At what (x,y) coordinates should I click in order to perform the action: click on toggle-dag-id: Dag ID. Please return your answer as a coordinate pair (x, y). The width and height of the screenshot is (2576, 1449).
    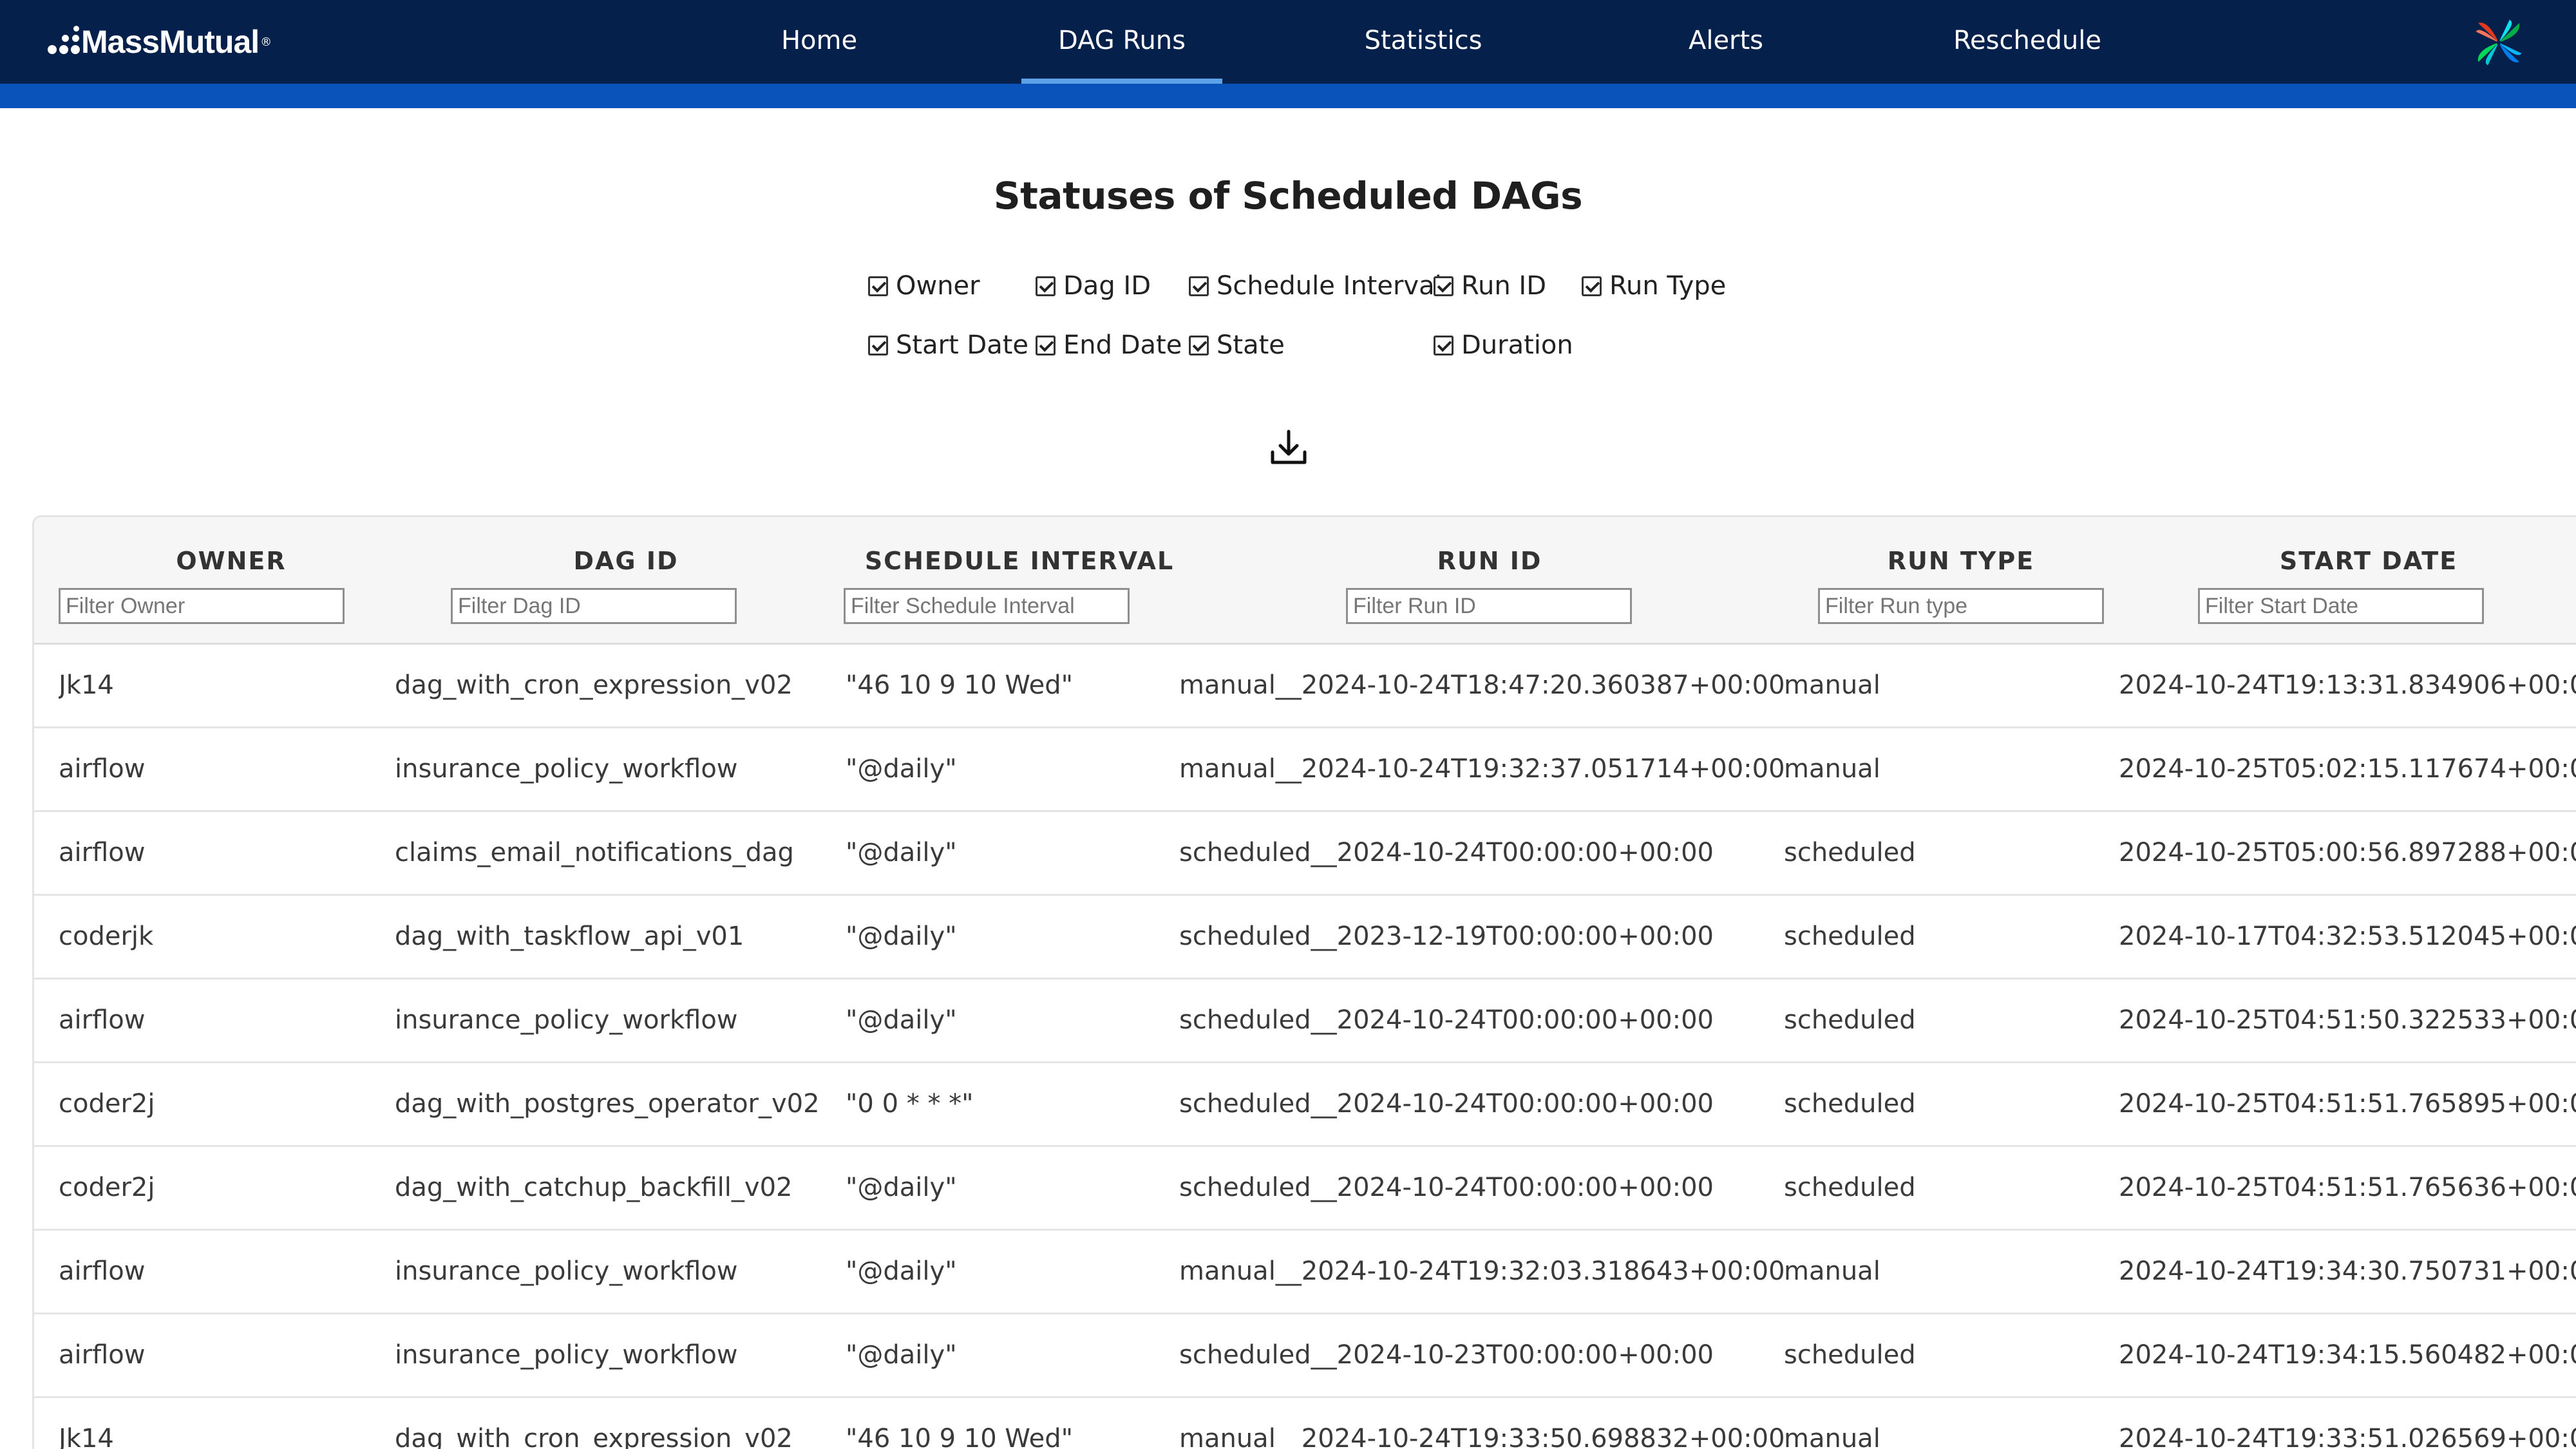
    Looking at the image, I should click on (1093, 286).